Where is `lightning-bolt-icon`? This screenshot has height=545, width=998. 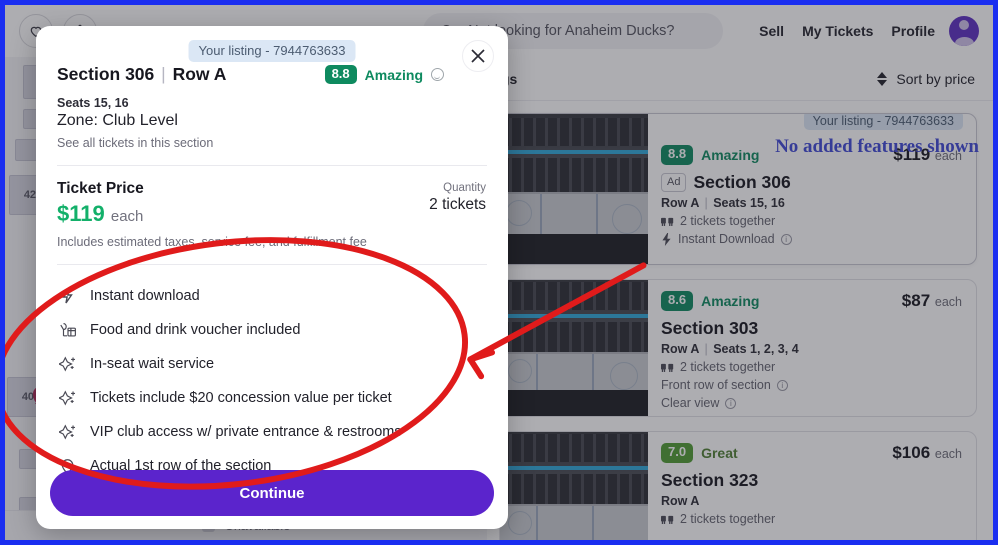
lightning-bolt-icon is located at coordinates (67, 296).